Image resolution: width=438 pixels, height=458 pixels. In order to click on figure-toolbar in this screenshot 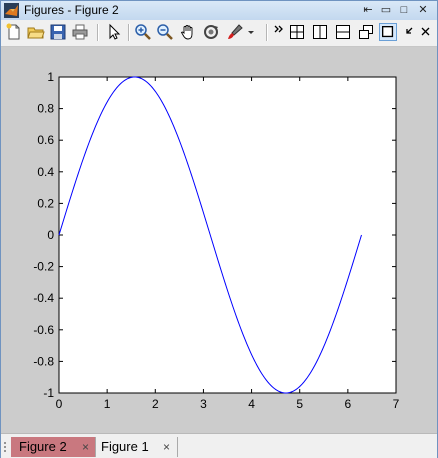, I will do `click(219, 33)`.